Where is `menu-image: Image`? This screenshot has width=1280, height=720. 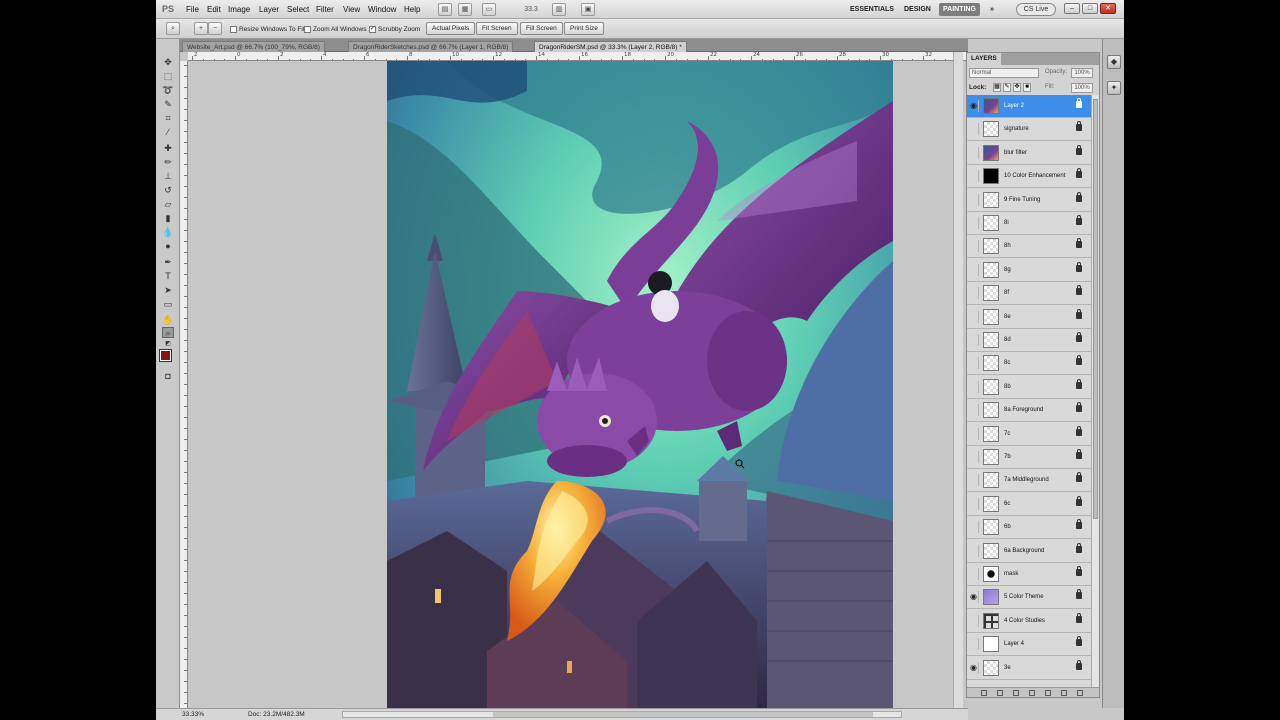 menu-image: Image is located at coordinates (239, 9).